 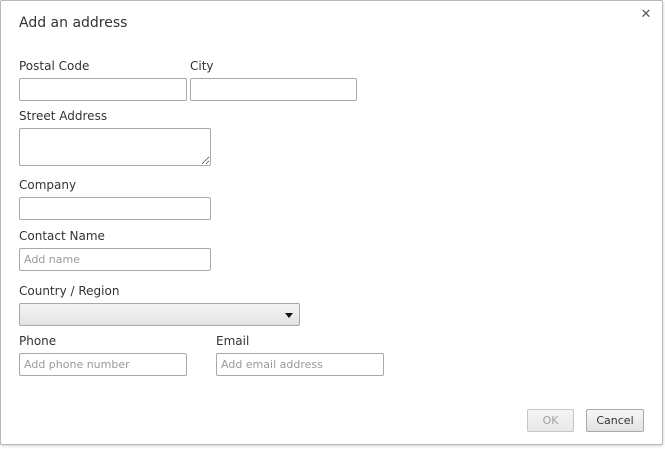 I want to click on company-input, so click(x=115, y=208).